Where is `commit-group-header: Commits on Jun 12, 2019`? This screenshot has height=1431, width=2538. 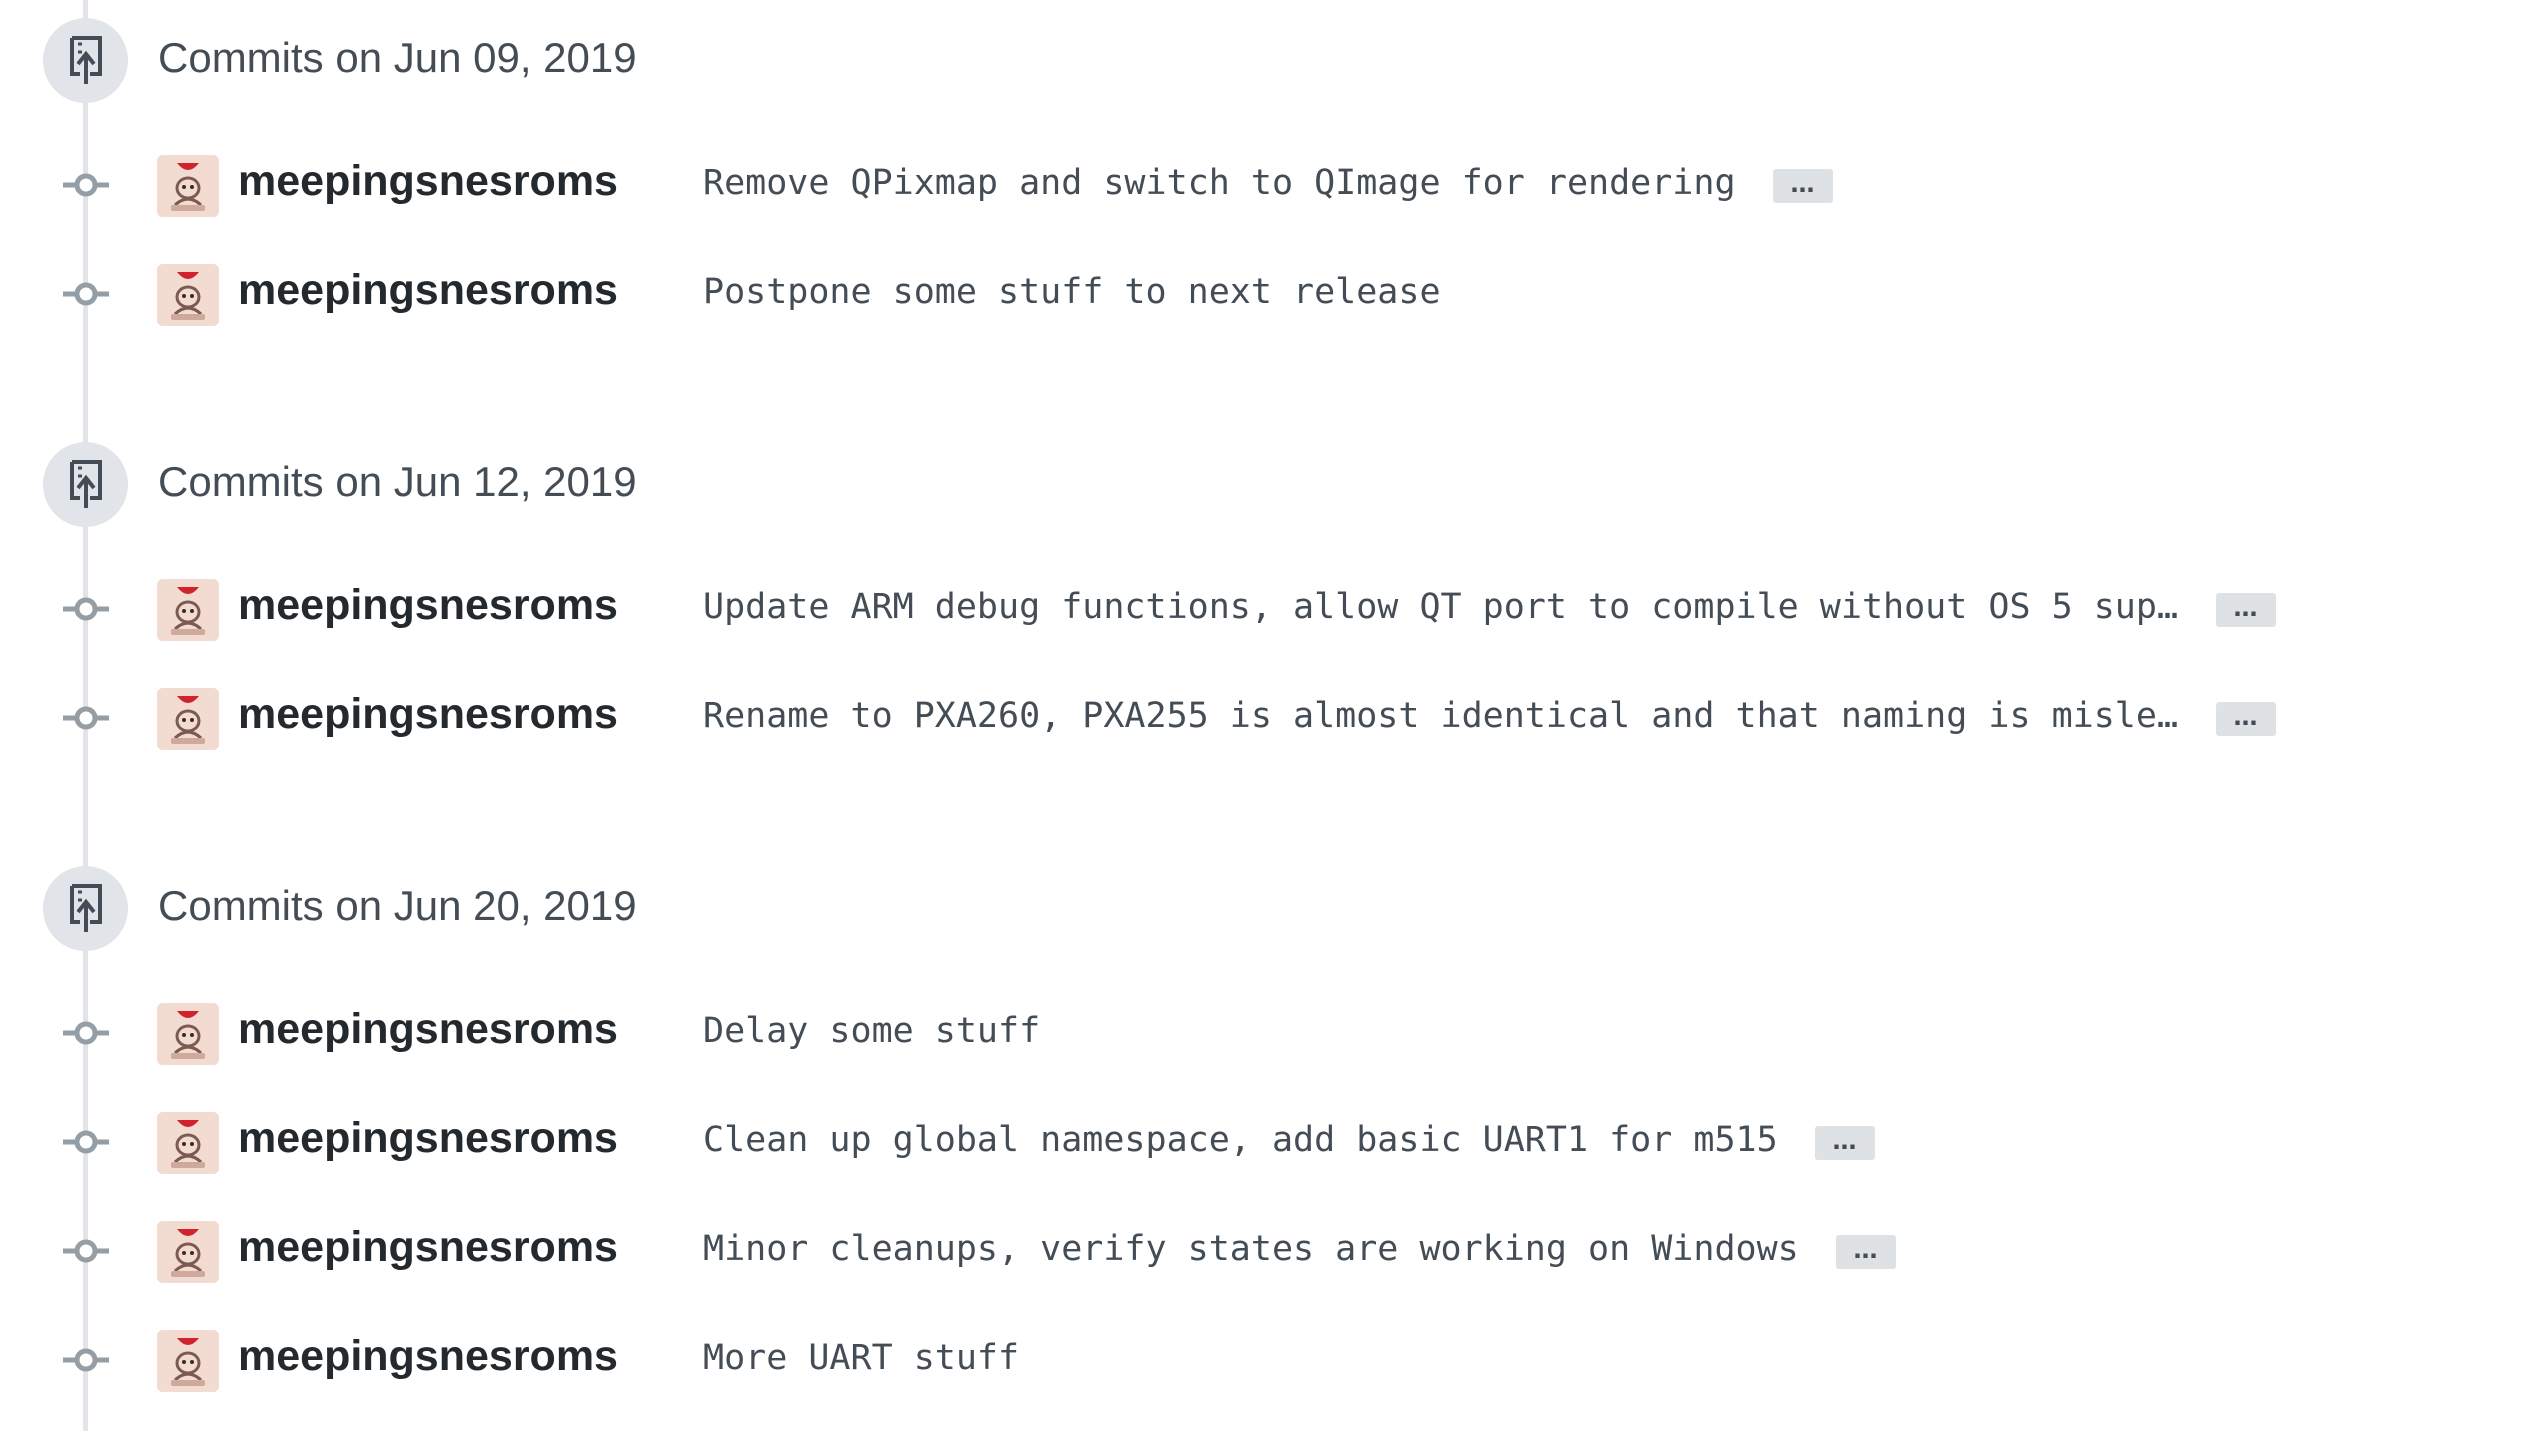
commit-group-header: Commits on Jun 12, 2019 is located at coordinates (500, 475).